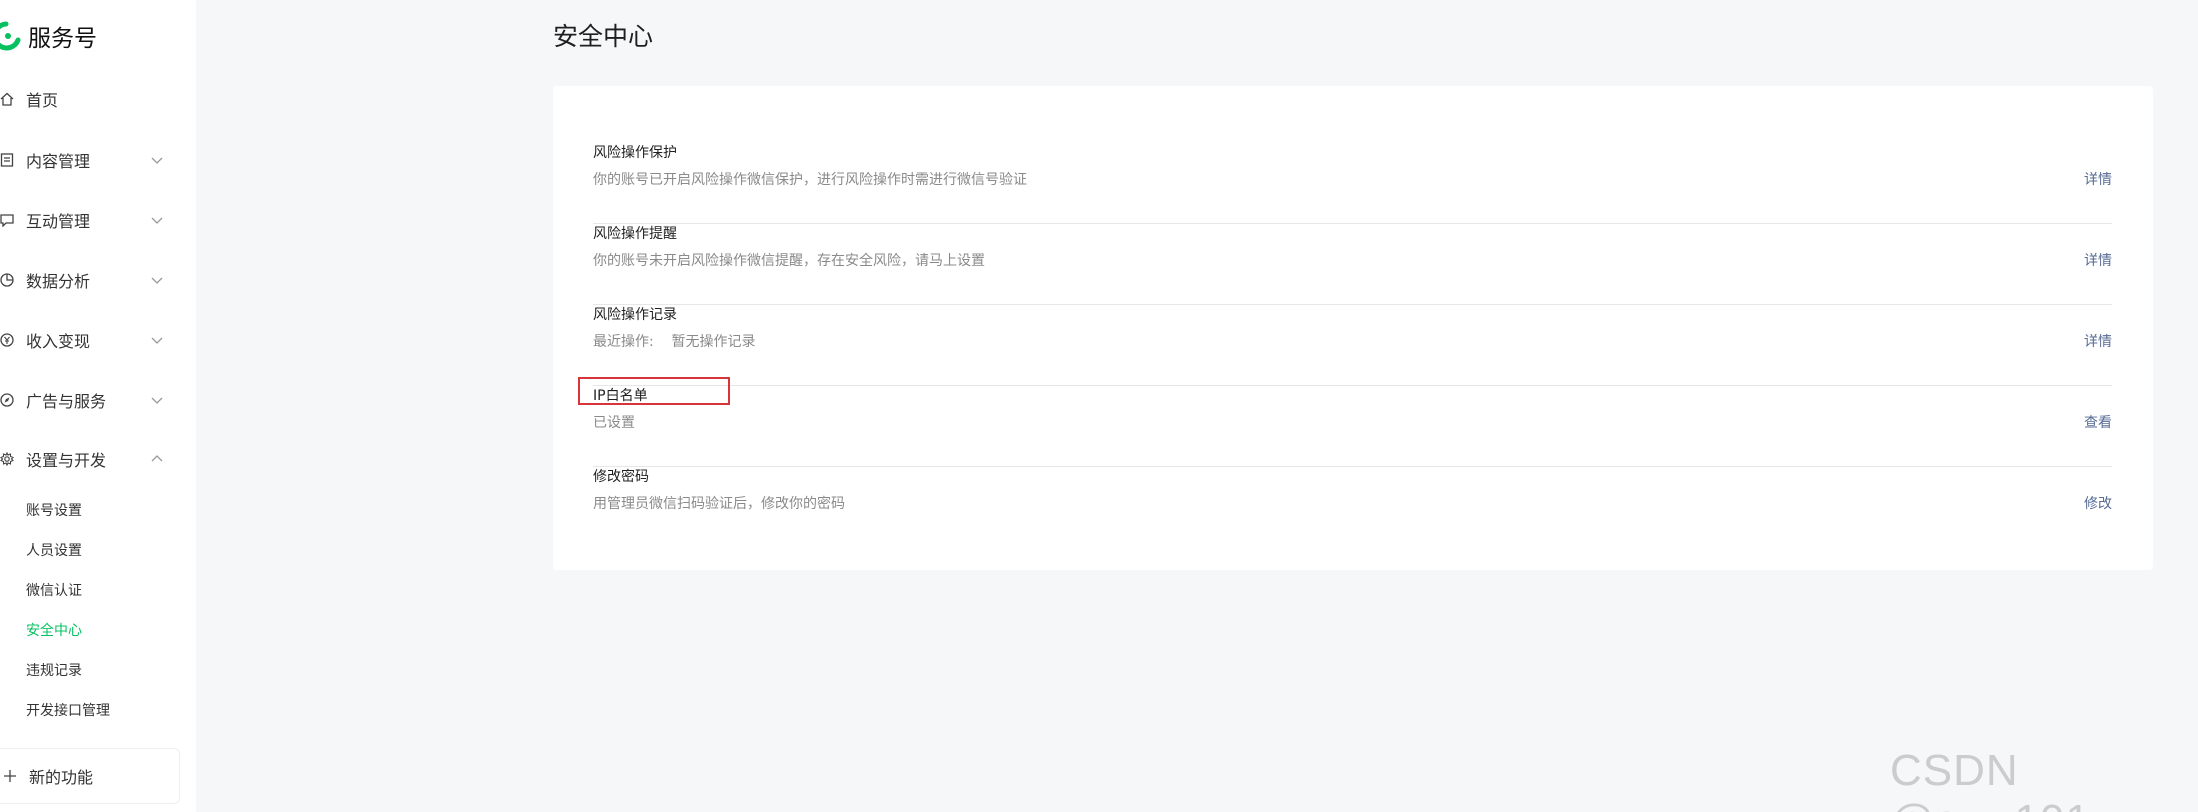 This screenshot has width=2198, height=812. What do you see at coordinates (7, 99) in the screenshot?
I see `home-icon` at bounding box center [7, 99].